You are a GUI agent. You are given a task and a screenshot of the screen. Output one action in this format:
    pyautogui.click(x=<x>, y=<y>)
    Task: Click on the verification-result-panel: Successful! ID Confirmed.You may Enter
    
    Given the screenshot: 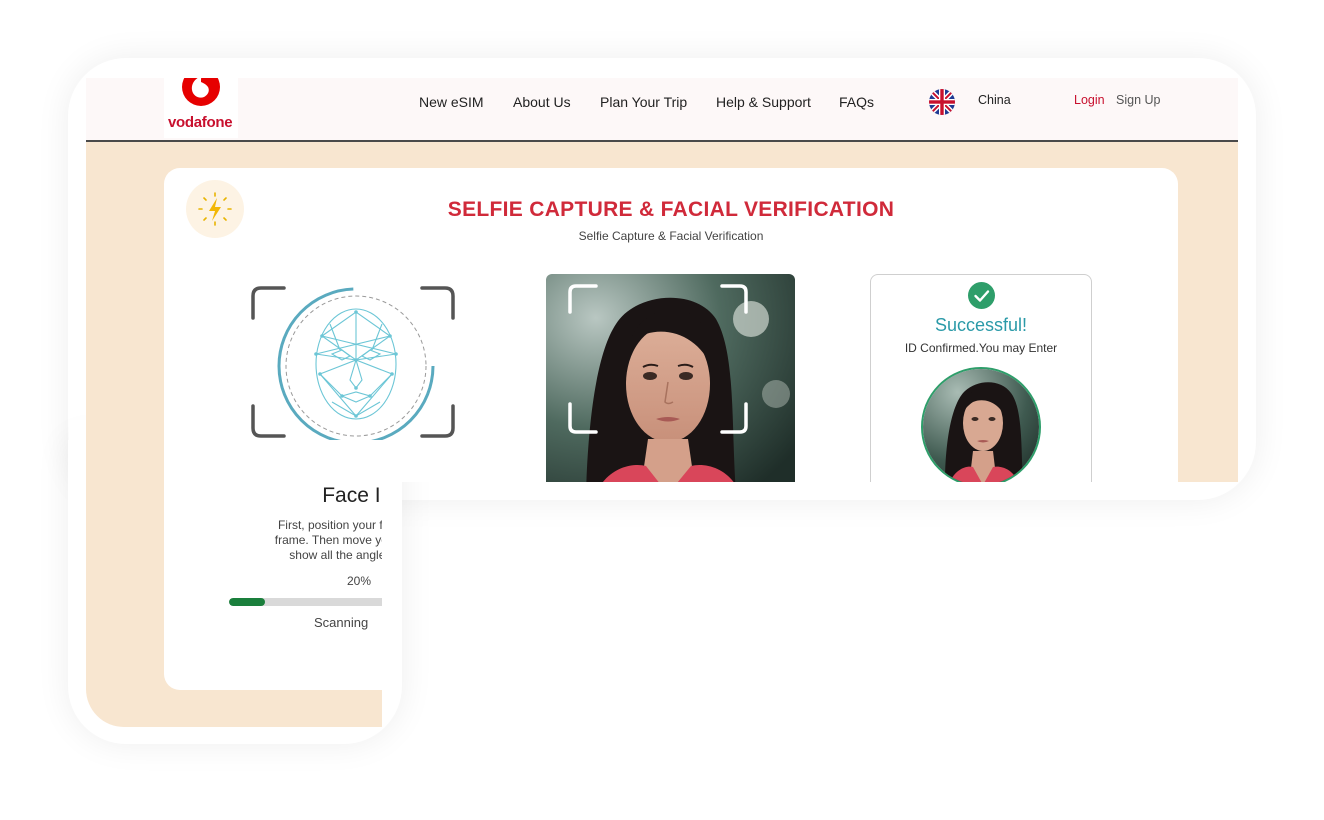 What is the action you would take?
    pyautogui.click(x=981, y=395)
    